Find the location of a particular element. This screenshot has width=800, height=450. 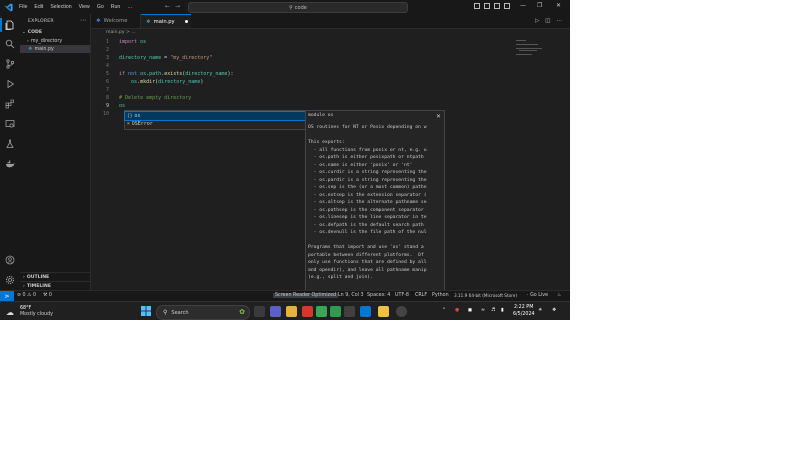

tab-welcome: ❖ Welcome is located at coordinates (116, 21).